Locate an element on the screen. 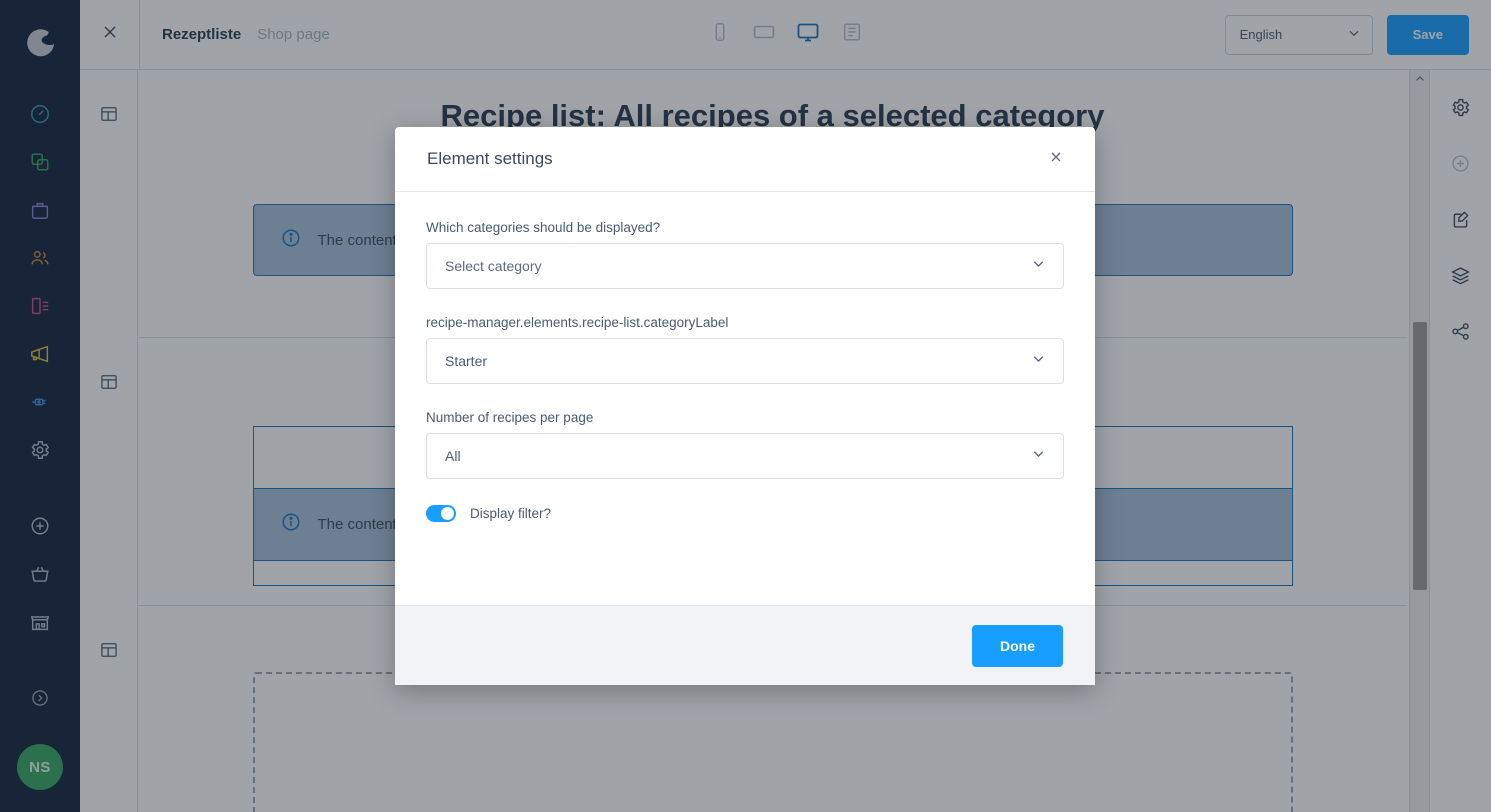 This screenshot has width=1491, height=812. display-filter-toggle is located at coordinates (441, 513).